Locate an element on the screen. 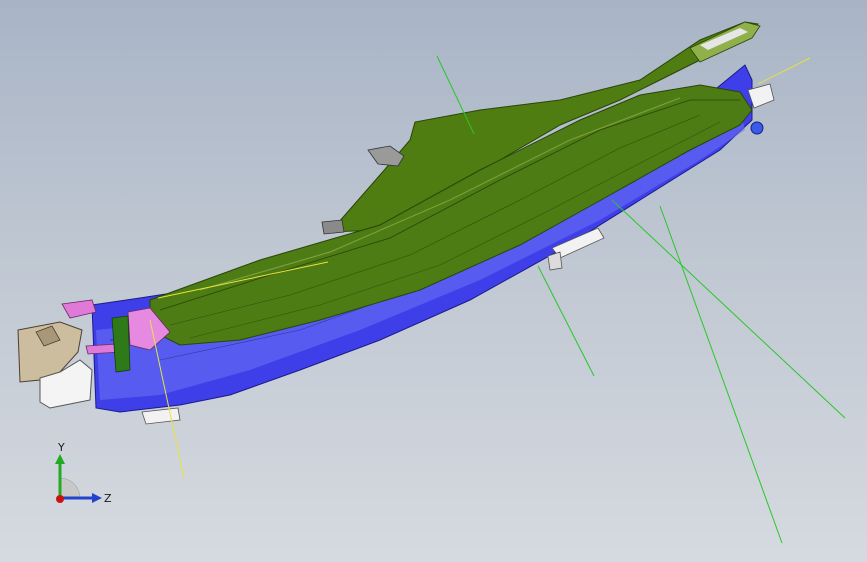  z-axis-label: Z is located at coordinates (108, 498).